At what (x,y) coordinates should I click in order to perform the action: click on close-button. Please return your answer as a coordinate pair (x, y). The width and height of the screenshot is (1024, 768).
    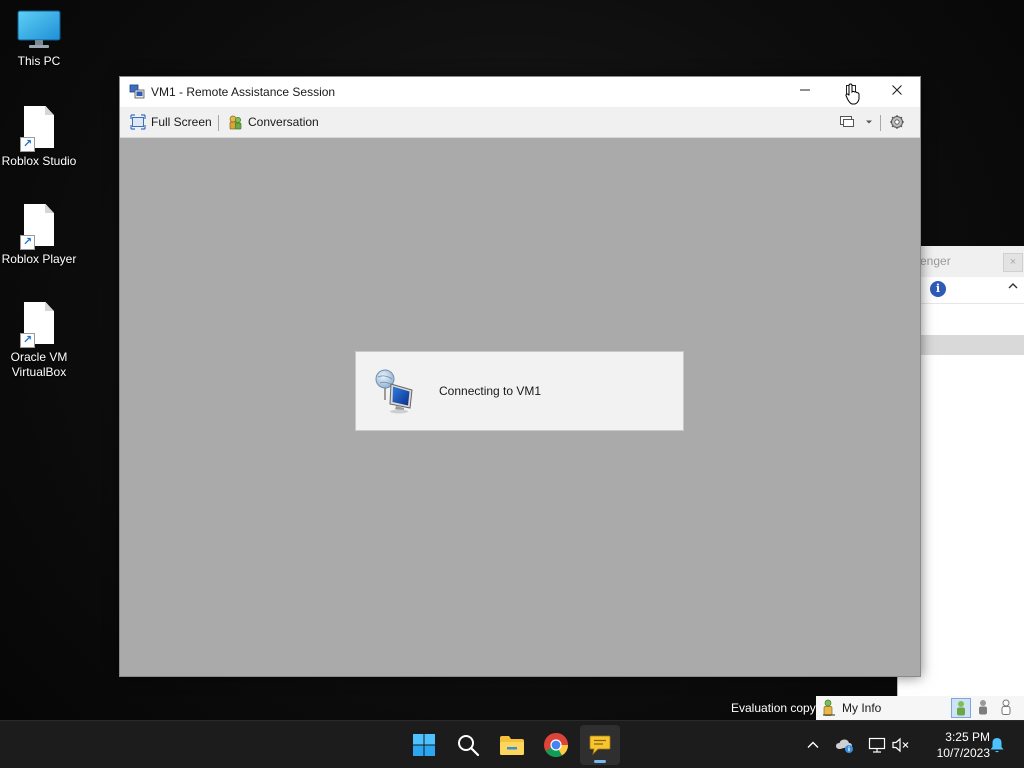
    Looking at the image, I should click on (897, 92).